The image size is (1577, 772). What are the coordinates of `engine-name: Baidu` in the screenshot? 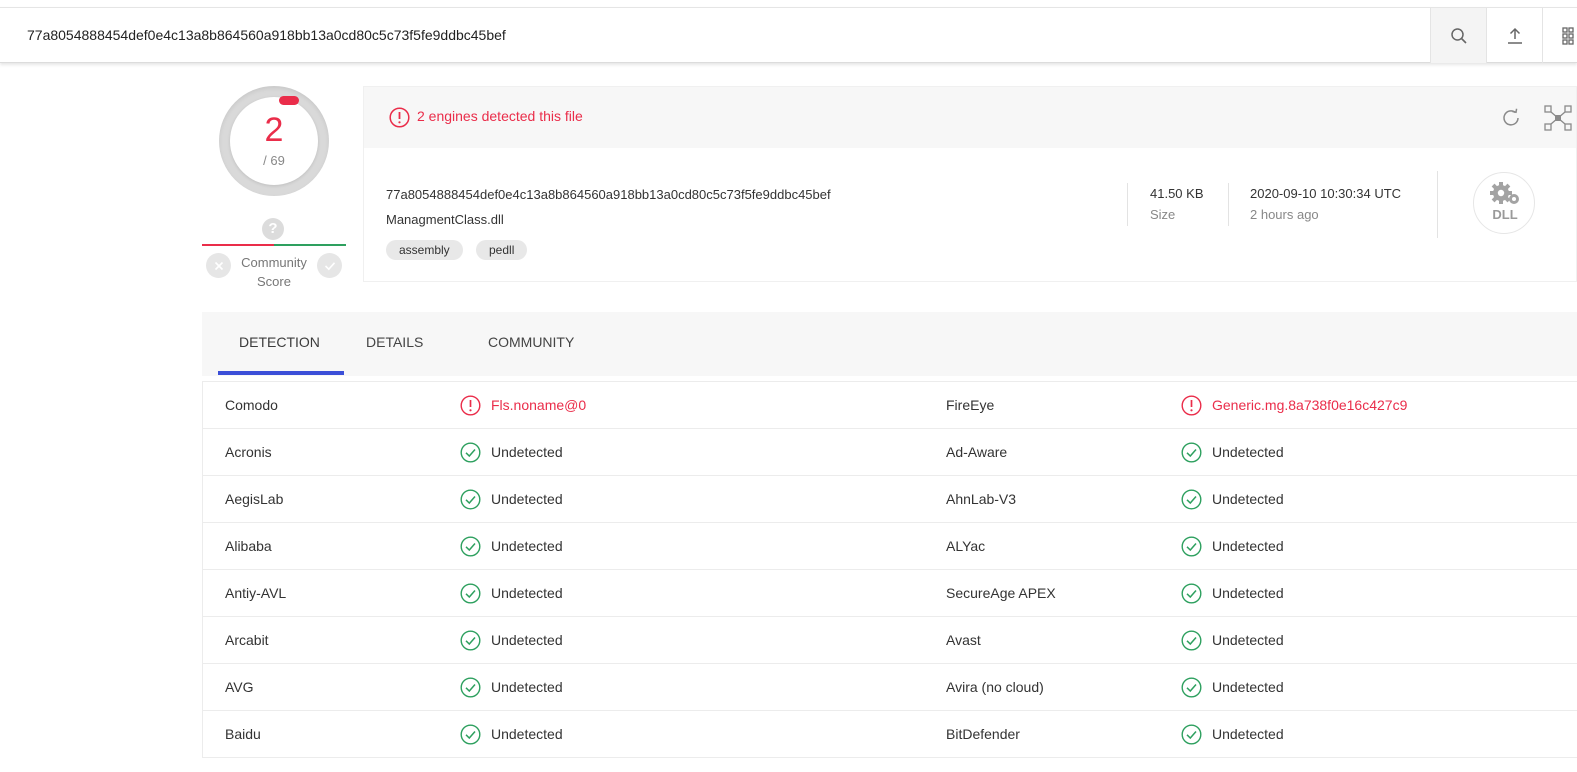 It's located at (243, 734).